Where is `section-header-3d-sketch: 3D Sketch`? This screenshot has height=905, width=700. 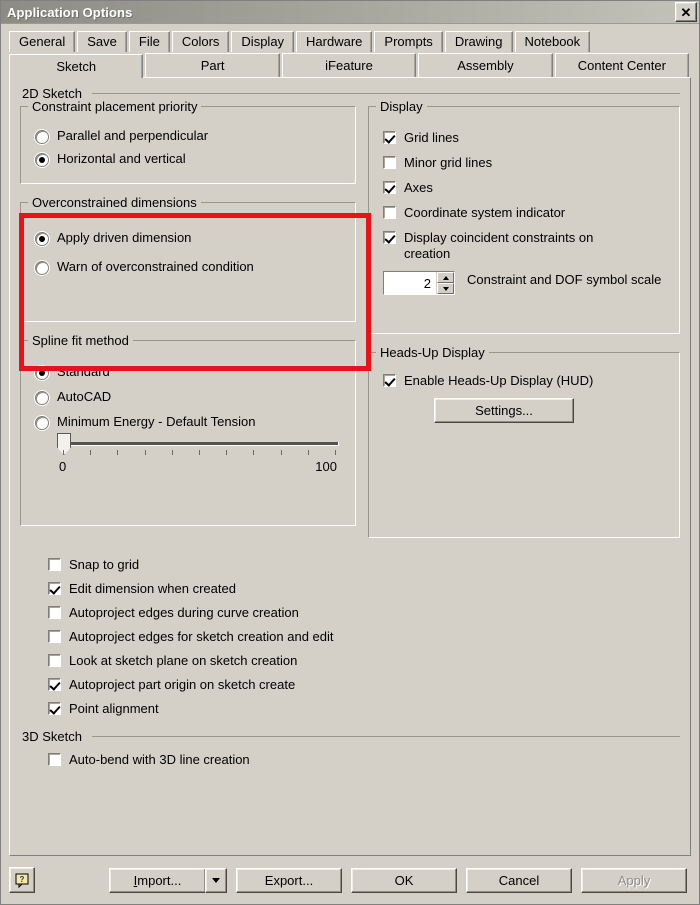 section-header-3d-sketch: 3D Sketch is located at coordinates (351, 736).